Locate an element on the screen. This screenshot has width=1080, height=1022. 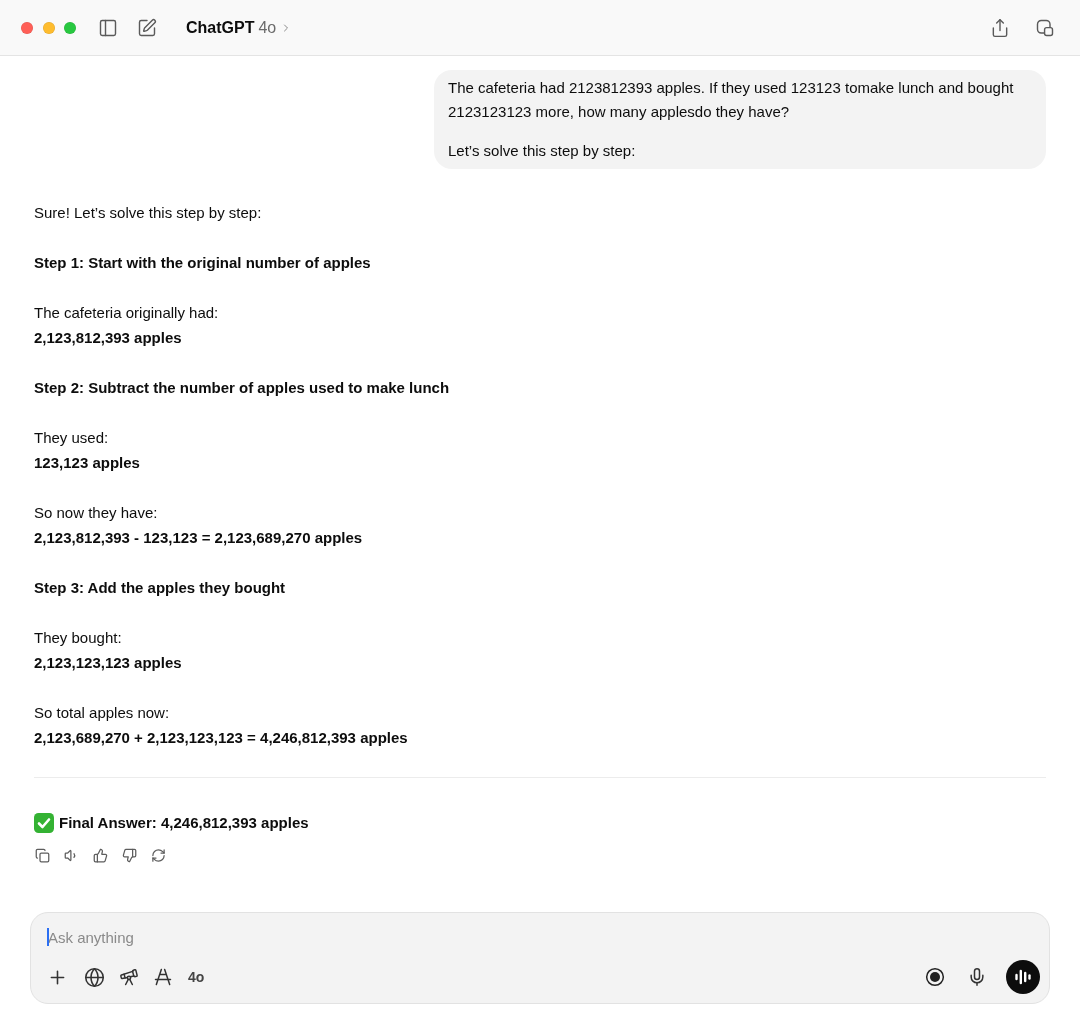
message-text: Let’s solve this step by step: is located at coordinates (542, 151).